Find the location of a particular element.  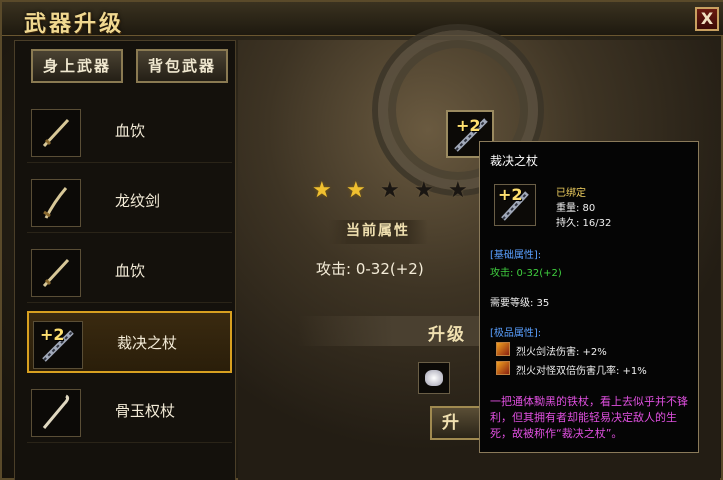

extra-attr-header: [极品属性]: is located at coordinates (516, 333).